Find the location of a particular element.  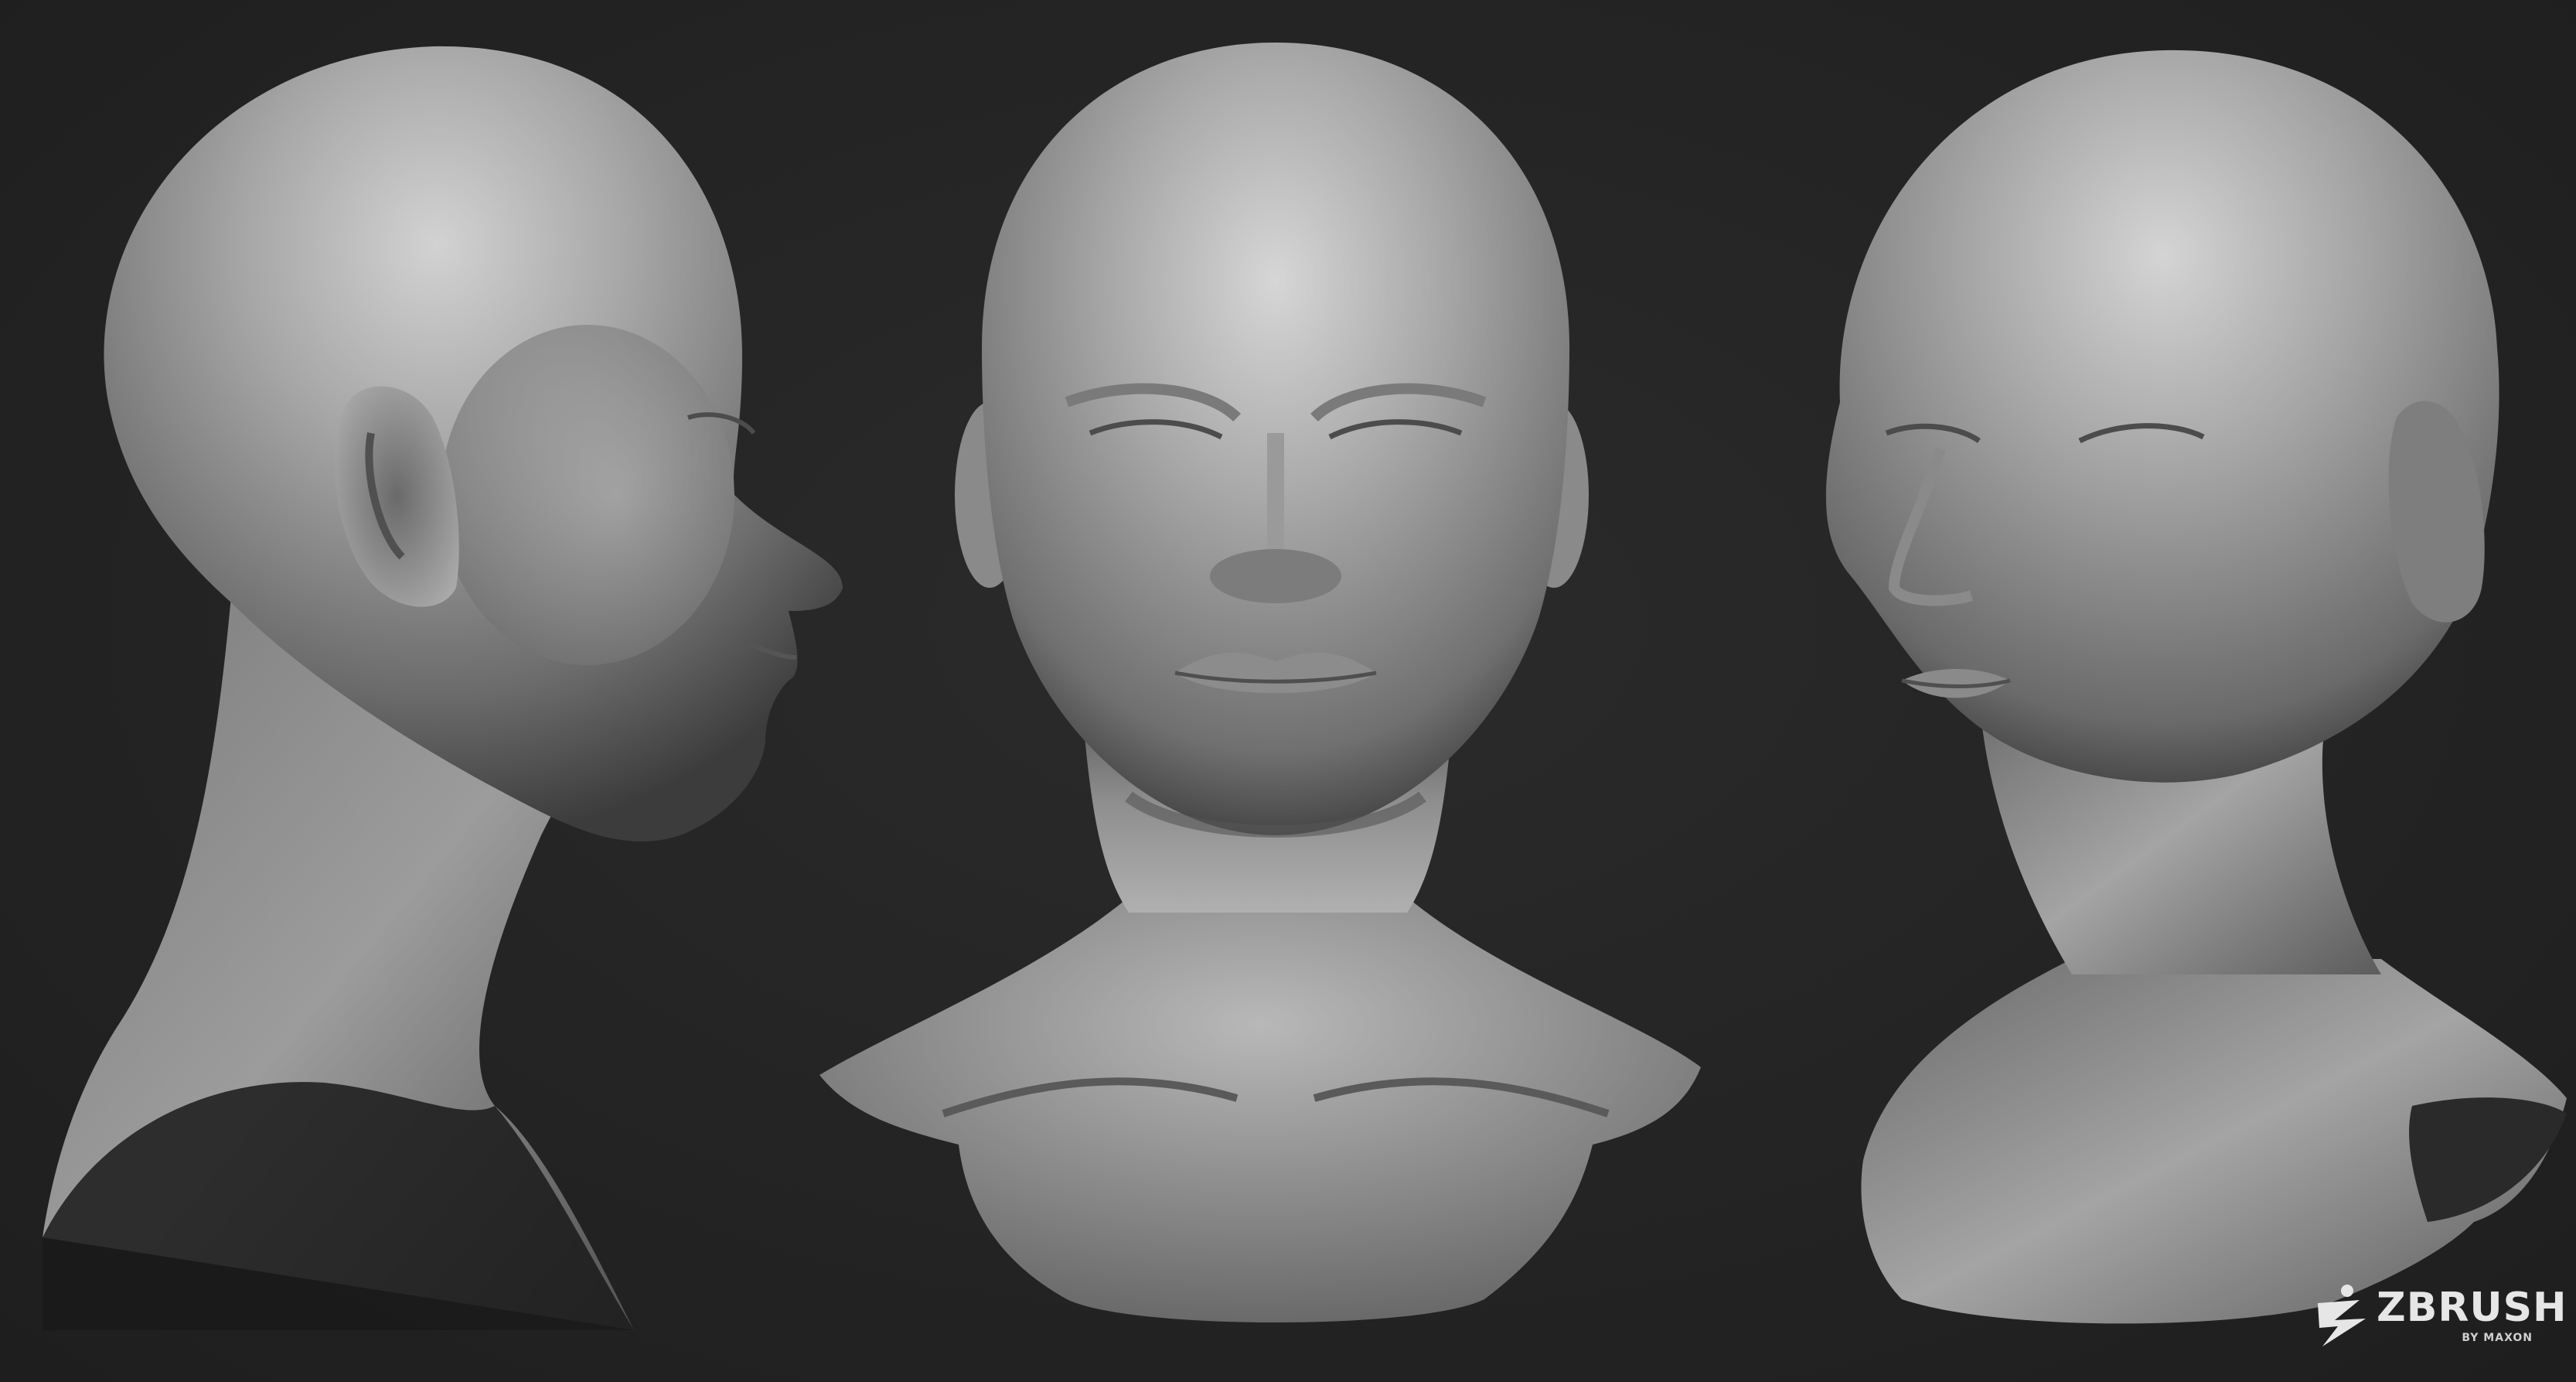

zbrush-logo: ZBRUSH BY MAXON is located at coordinates (2439, 1320).